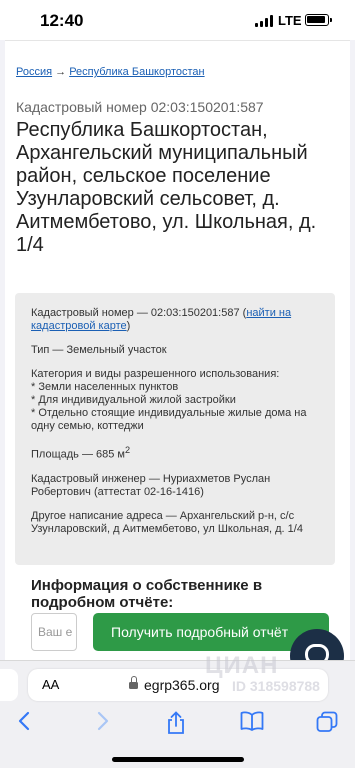 Image resolution: width=355 pixels, height=768 pixels. What do you see at coordinates (127, 450) in the screenshot?
I see `area-unit-sup: 2` at bounding box center [127, 450].